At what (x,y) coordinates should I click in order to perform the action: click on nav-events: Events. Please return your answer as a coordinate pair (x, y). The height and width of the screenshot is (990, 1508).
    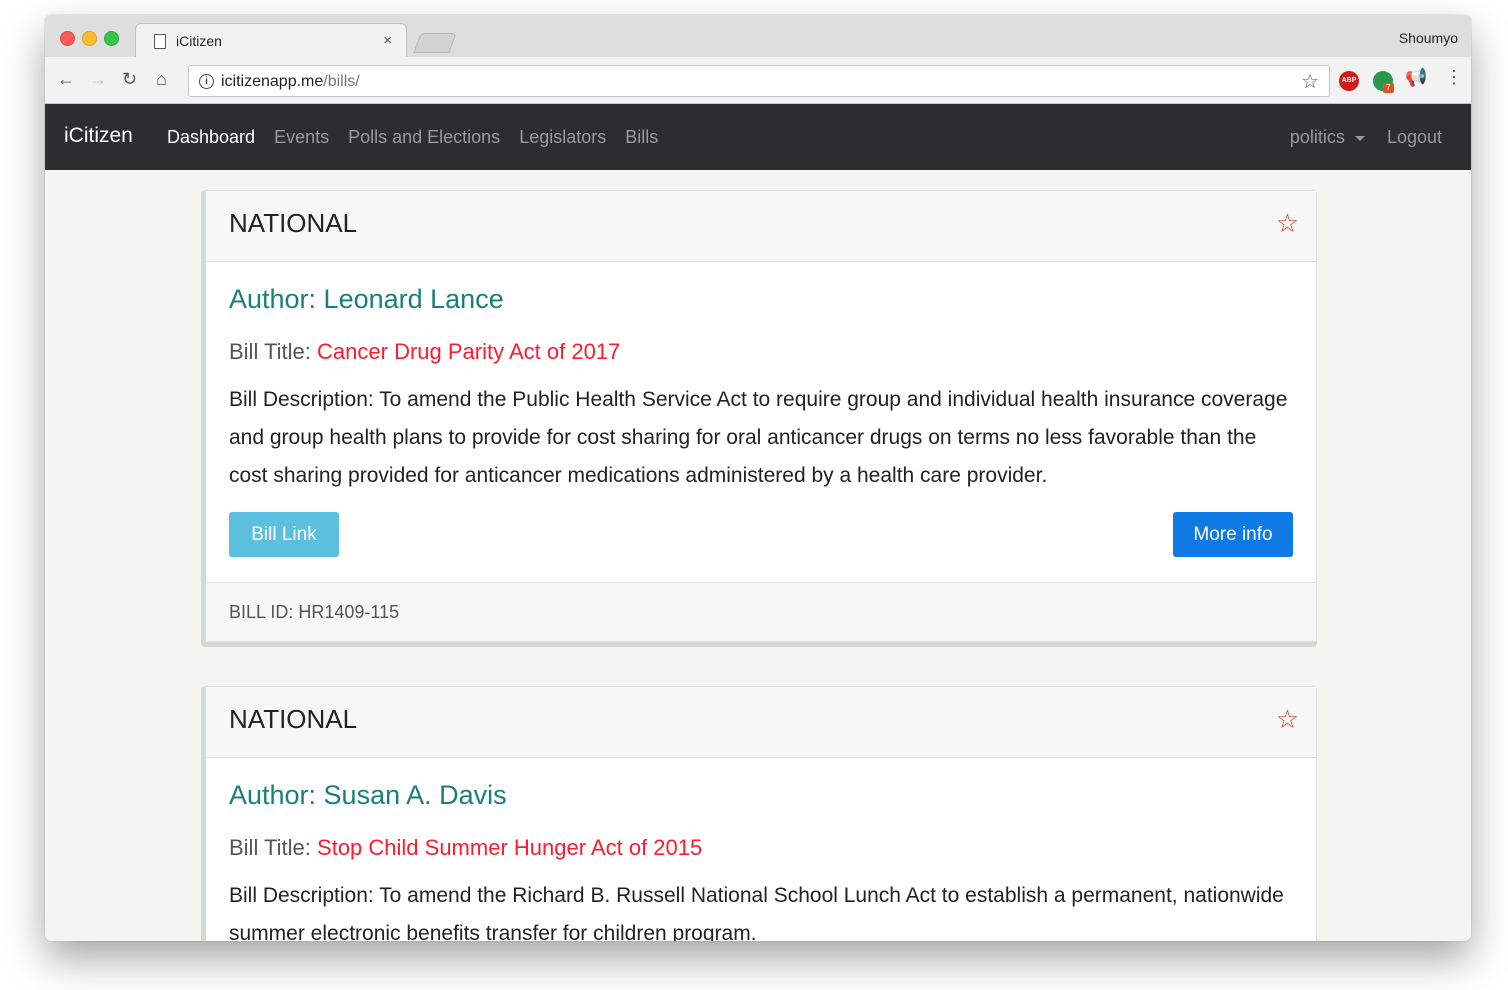
    Looking at the image, I should click on (301, 137).